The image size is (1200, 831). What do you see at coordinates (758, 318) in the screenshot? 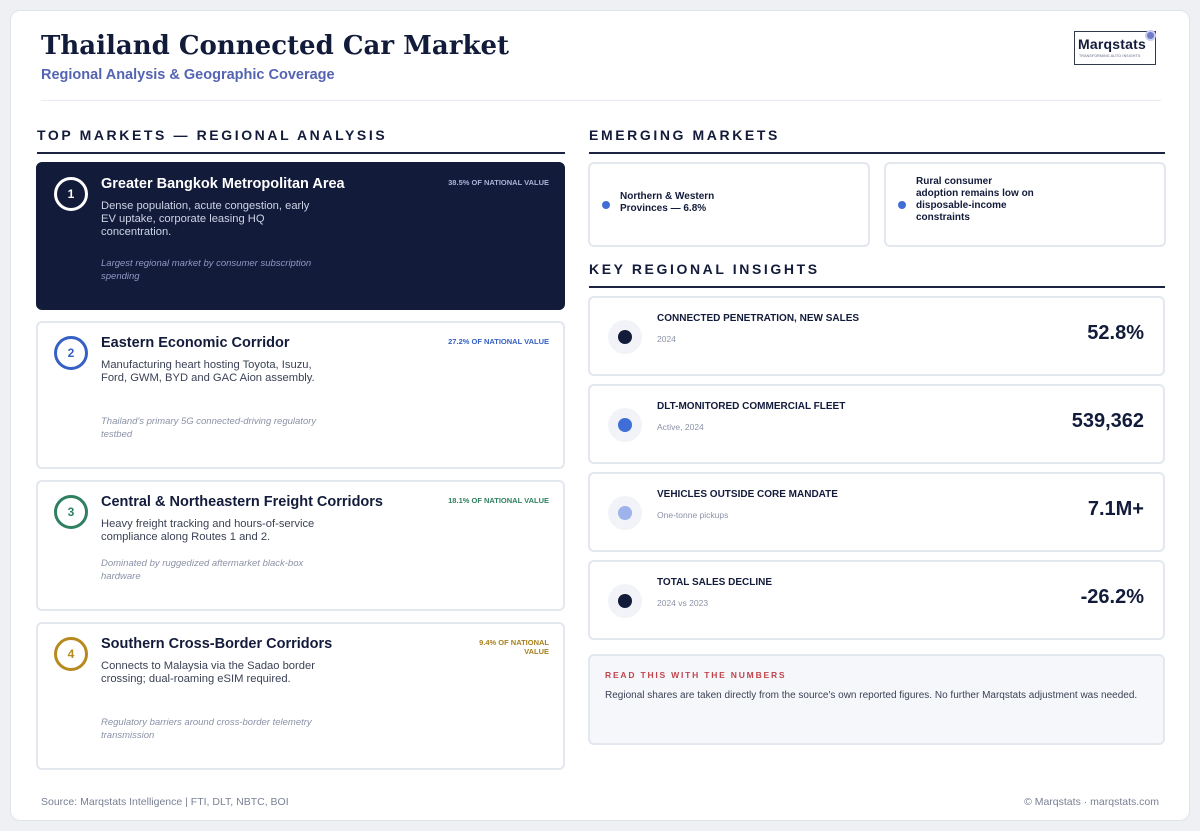
I see `insight-label: CONNECTED PENETRATION, NEW SALES` at bounding box center [758, 318].